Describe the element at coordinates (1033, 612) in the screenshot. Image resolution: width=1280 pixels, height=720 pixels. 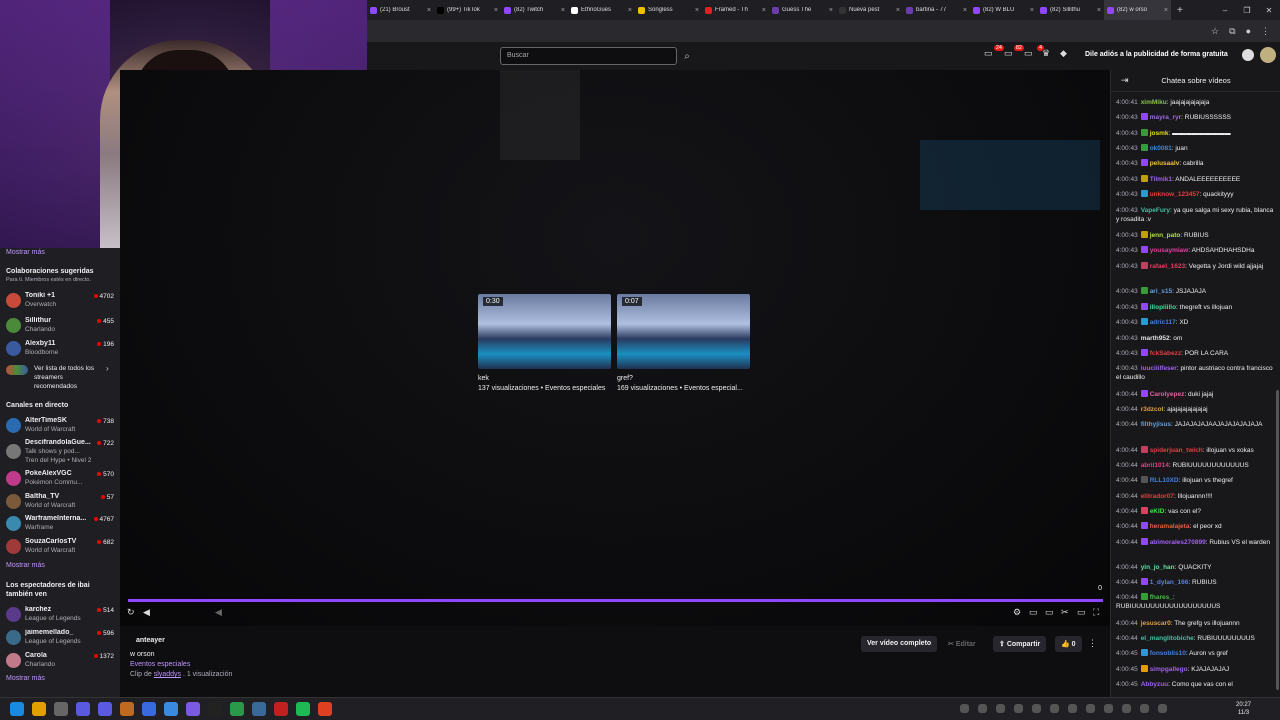
I see `theatre-mode-icon: ▭` at that location.